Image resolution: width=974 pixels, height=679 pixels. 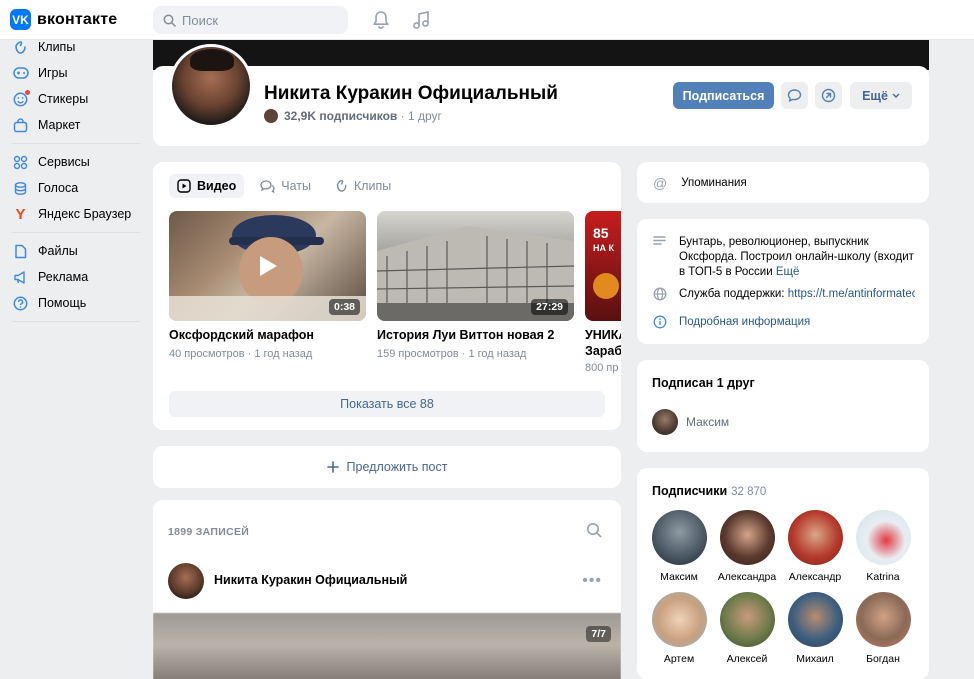 What do you see at coordinates (475, 335) in the screenshot?
I see `video-title: История Луи Виттон новая 2` at bounding box center [475, 335].